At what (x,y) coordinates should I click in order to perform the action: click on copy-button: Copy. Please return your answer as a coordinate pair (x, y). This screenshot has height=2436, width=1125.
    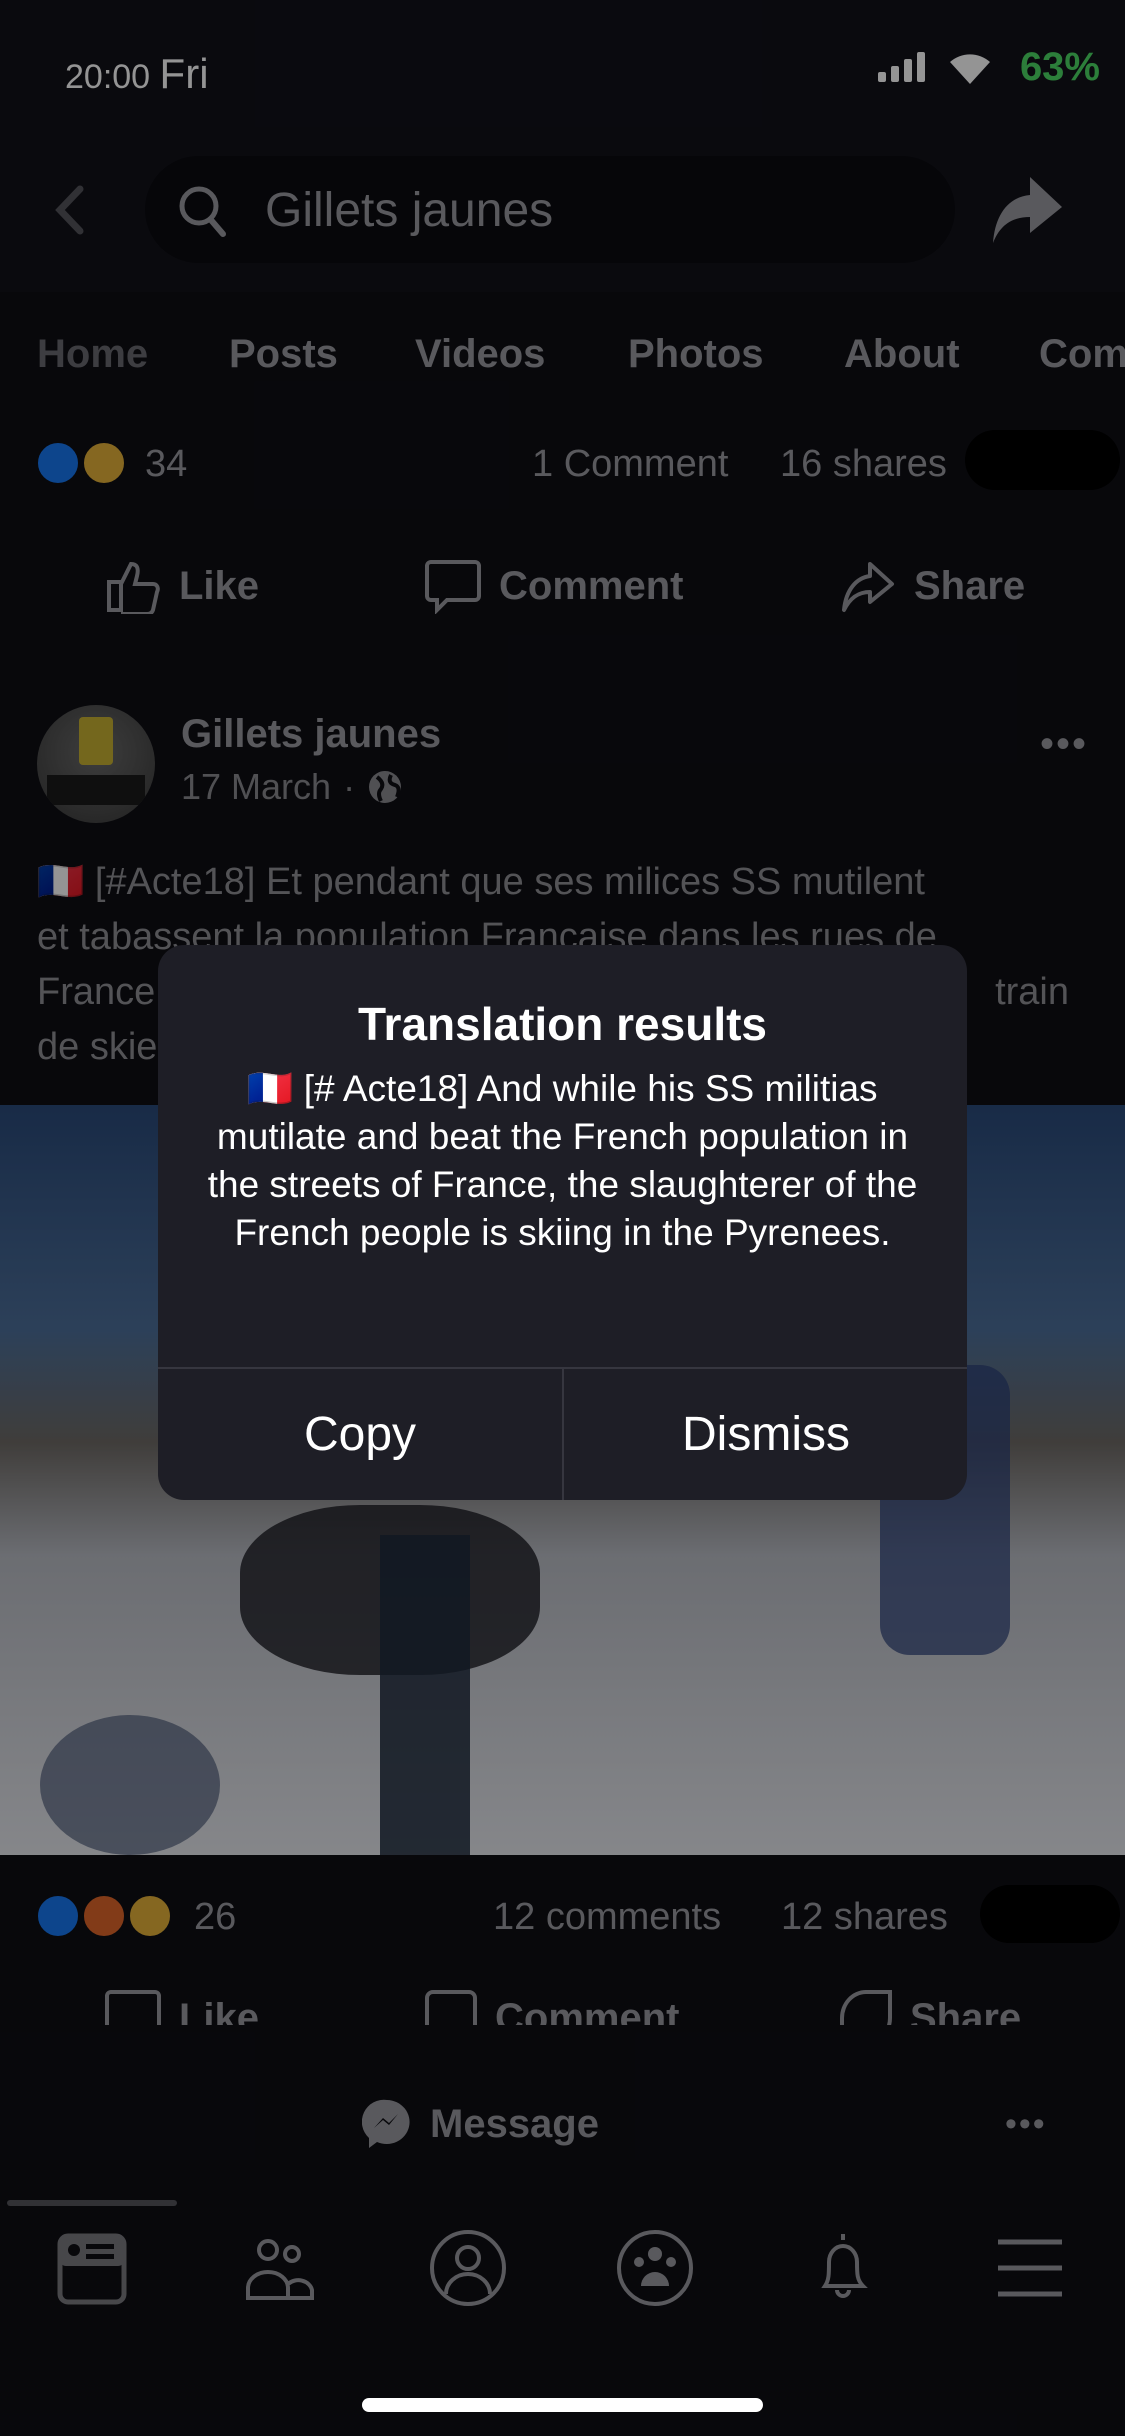
    Looking at the image, I should click on (360, 1434).